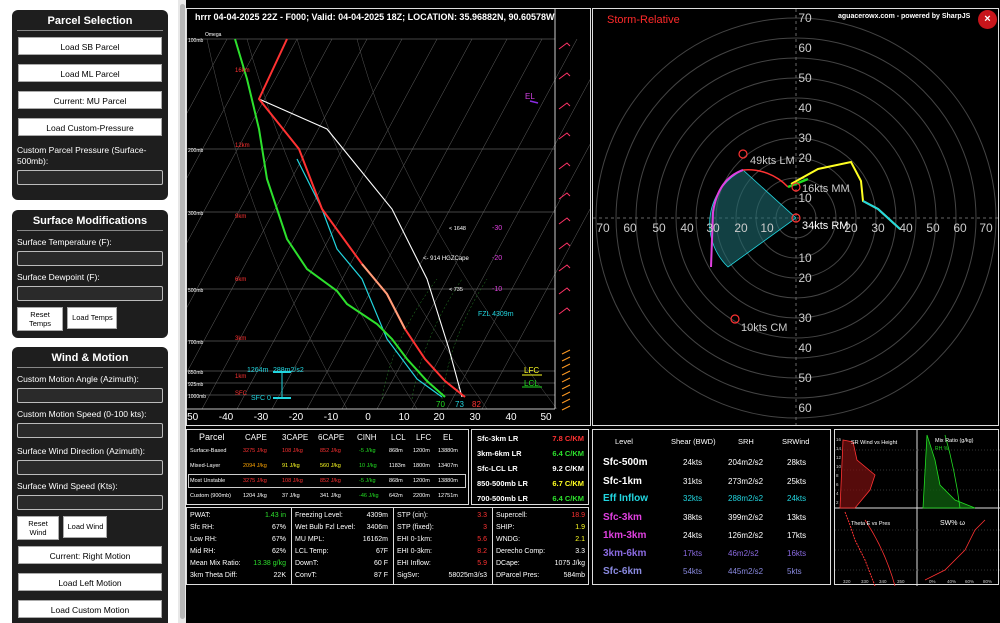 This screenshot has height=623, width=1000. Describe the element at coordinates (568, 468) in the screenshot. I see `lr-value: 9.2 C/KM` at that location.